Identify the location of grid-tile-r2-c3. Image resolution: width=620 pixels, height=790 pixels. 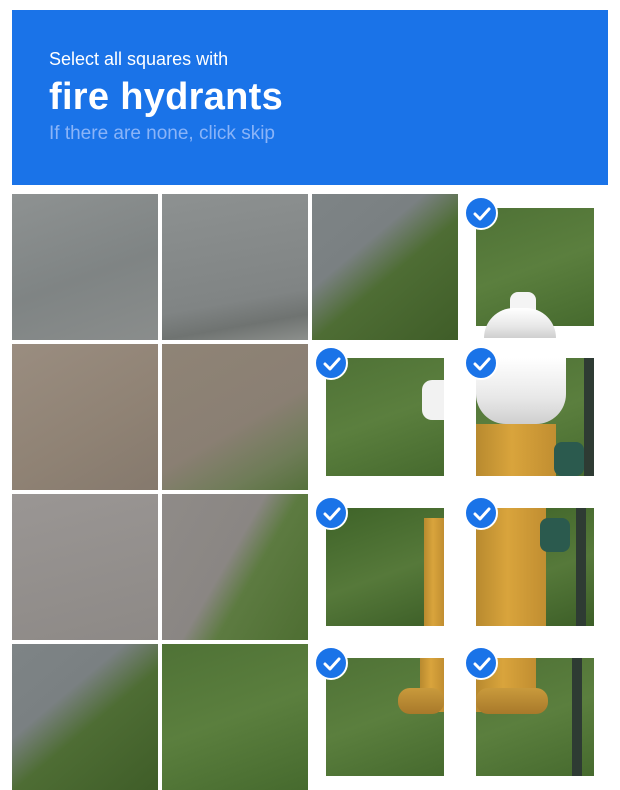
(385, 417).